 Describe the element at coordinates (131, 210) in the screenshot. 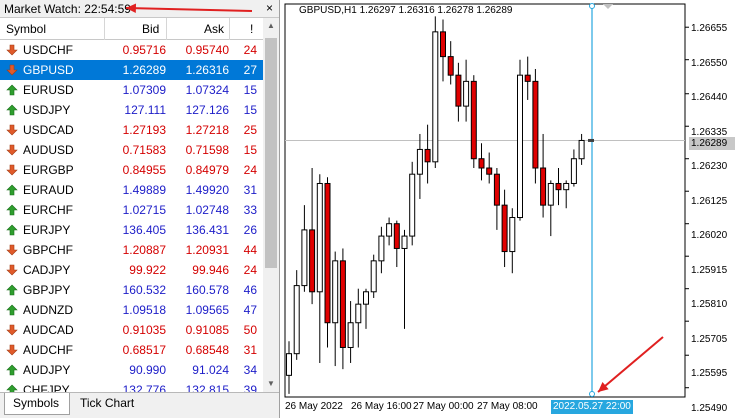

I see `market-watch-row-eurchf: EURCHF 1.02715 1.02748 33` at that location.